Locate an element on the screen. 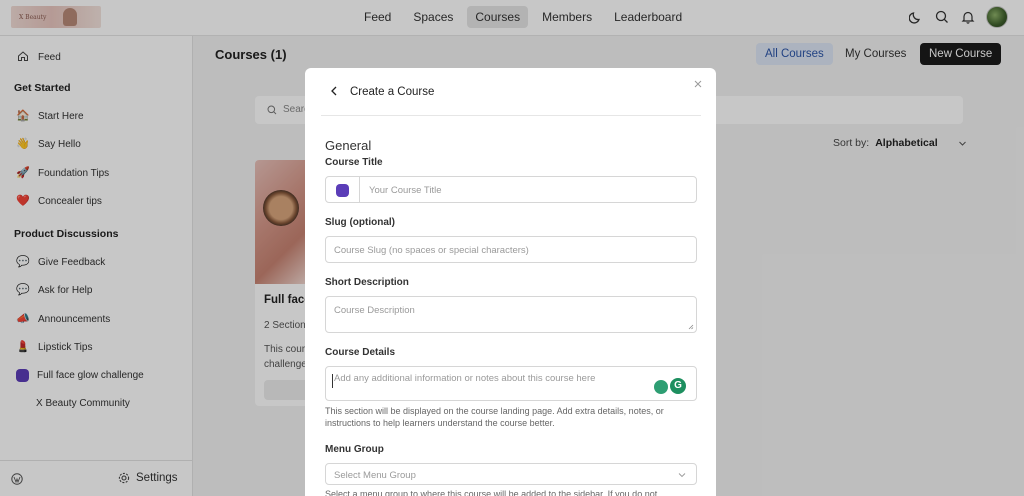 Image resolution: width=1024 pixels, height=496 pixels. modal-header: Create a Course is located at coordinates (510, 92).